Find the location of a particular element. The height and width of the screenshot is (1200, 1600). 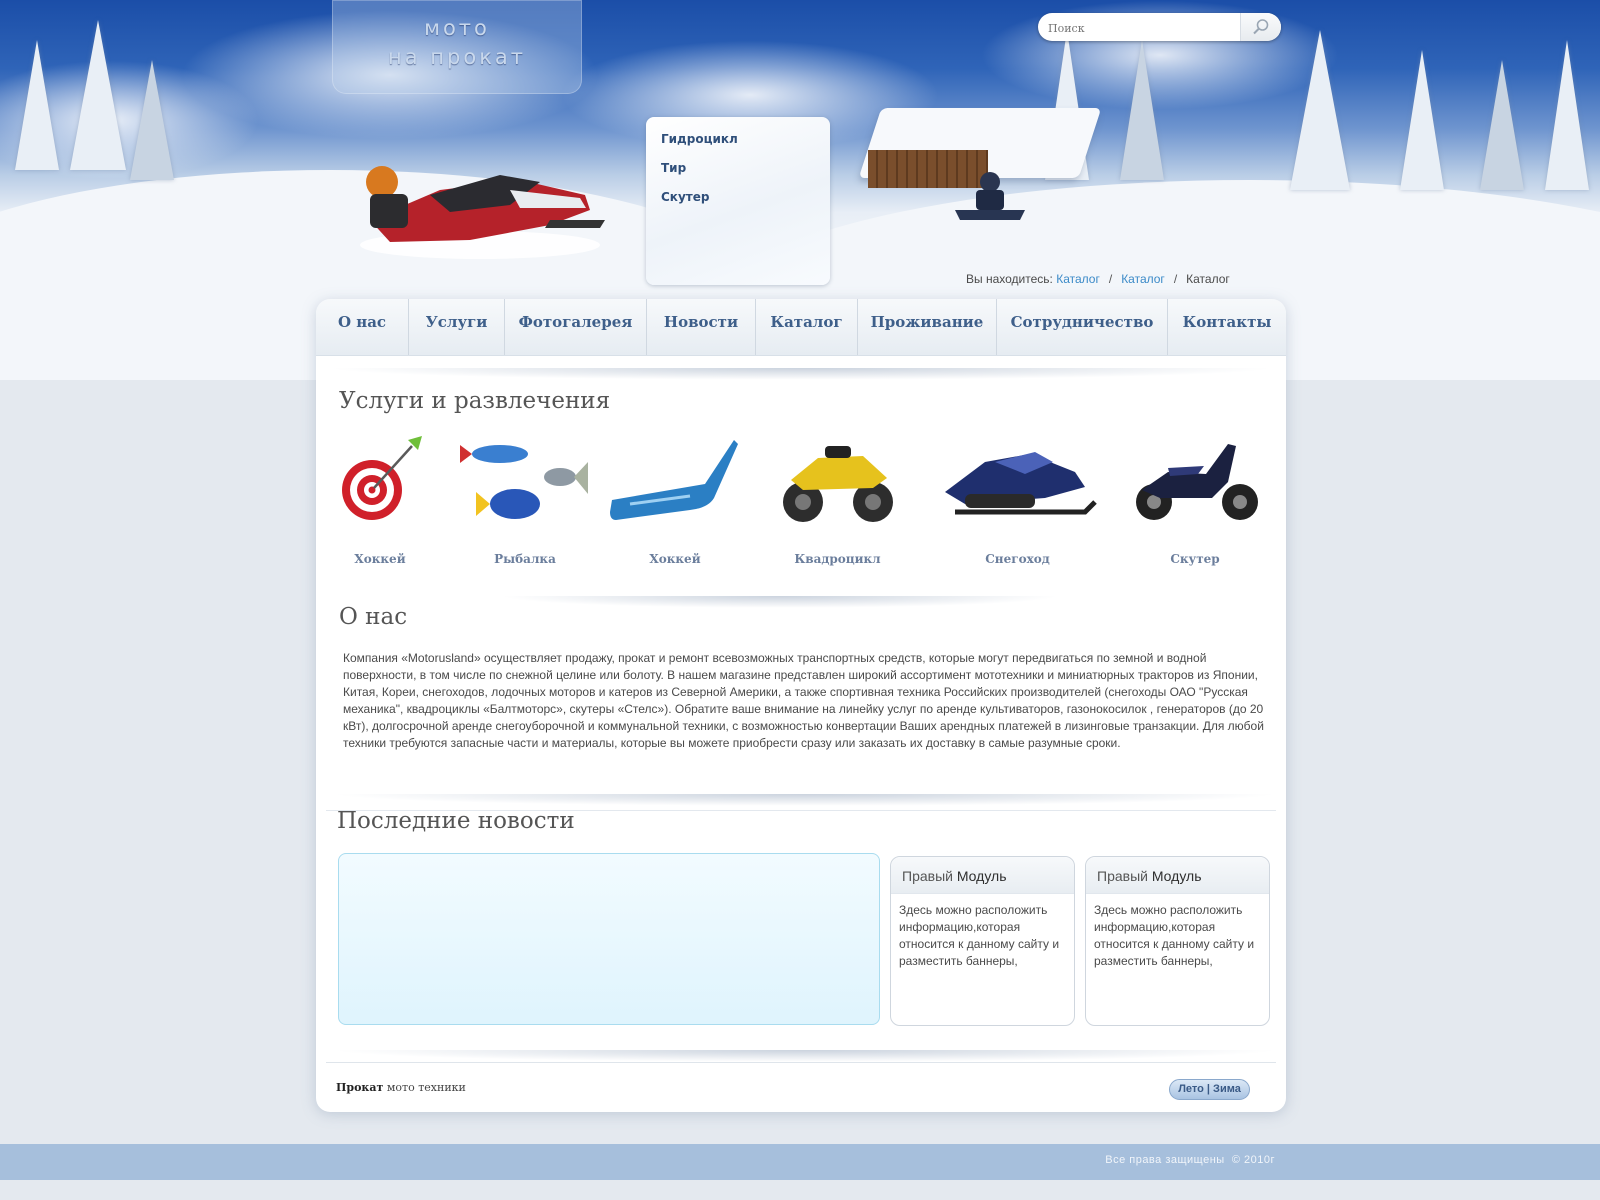

nav-item-contacts: Контакты is located at coordinates (1227, 327).